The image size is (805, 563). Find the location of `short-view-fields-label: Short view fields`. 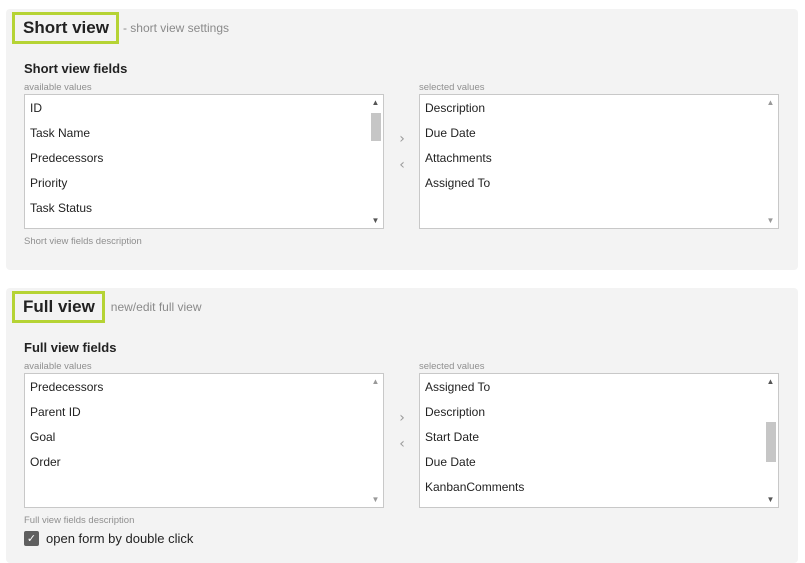

short-view-fields-label: Short view fields is located at coordinates (76, 68).